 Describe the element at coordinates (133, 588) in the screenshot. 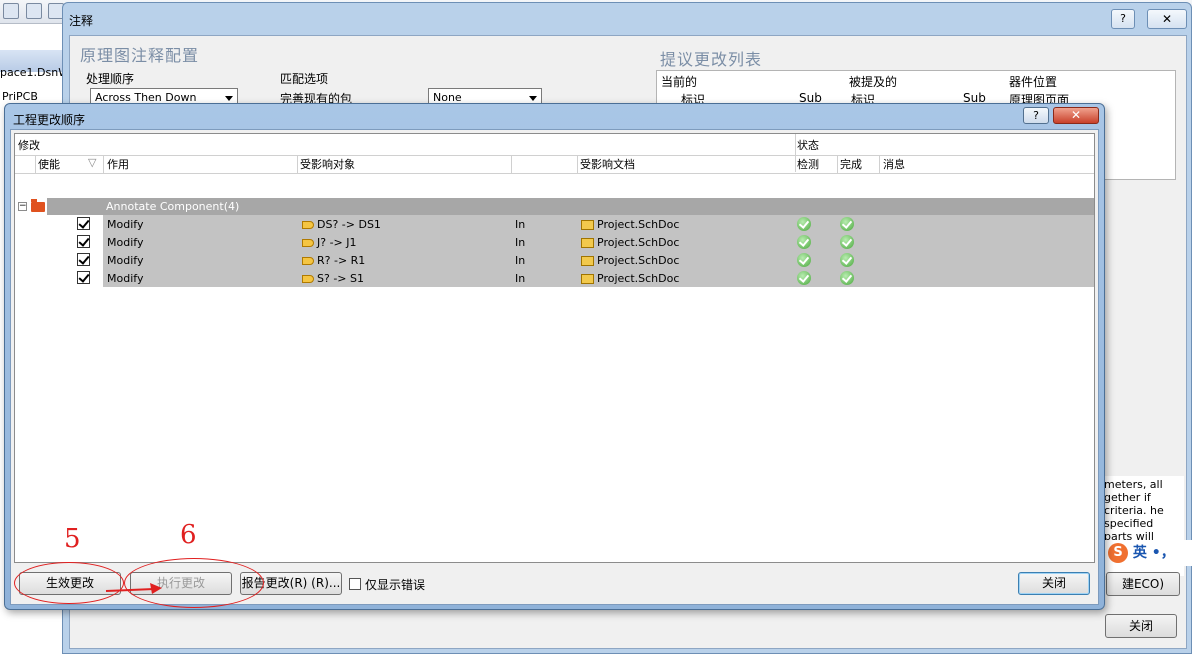

I see `arrow-icon` at that location.